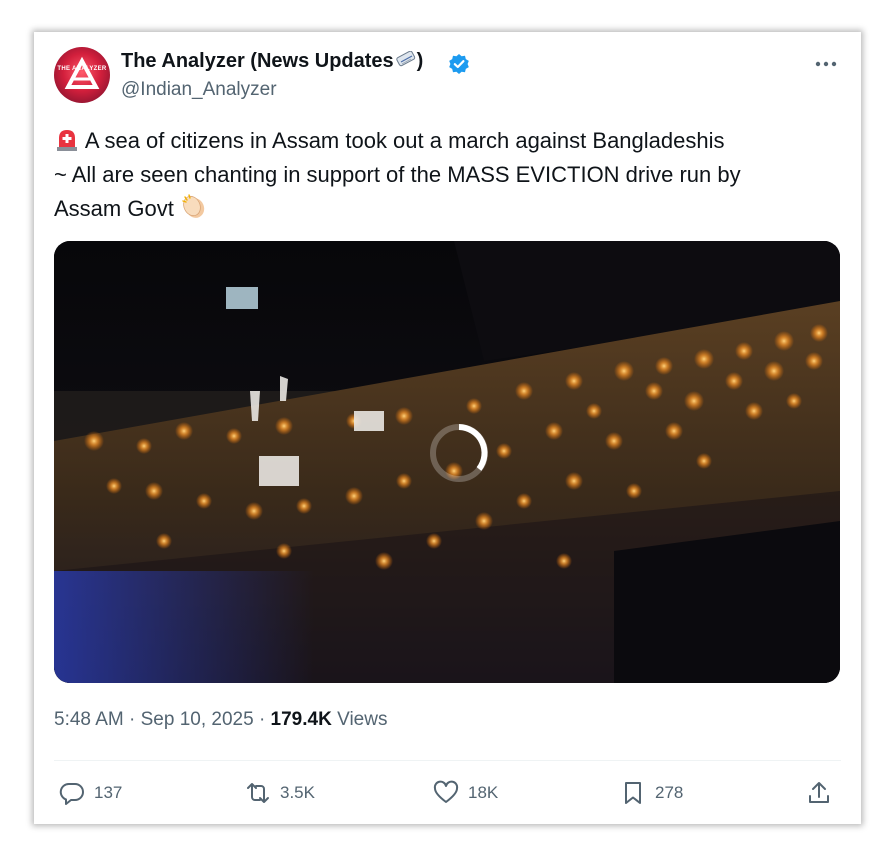 This screenshot has width=896, height=857. I want to click on avatar-text: THE ANALYZER, so click(82, 69).